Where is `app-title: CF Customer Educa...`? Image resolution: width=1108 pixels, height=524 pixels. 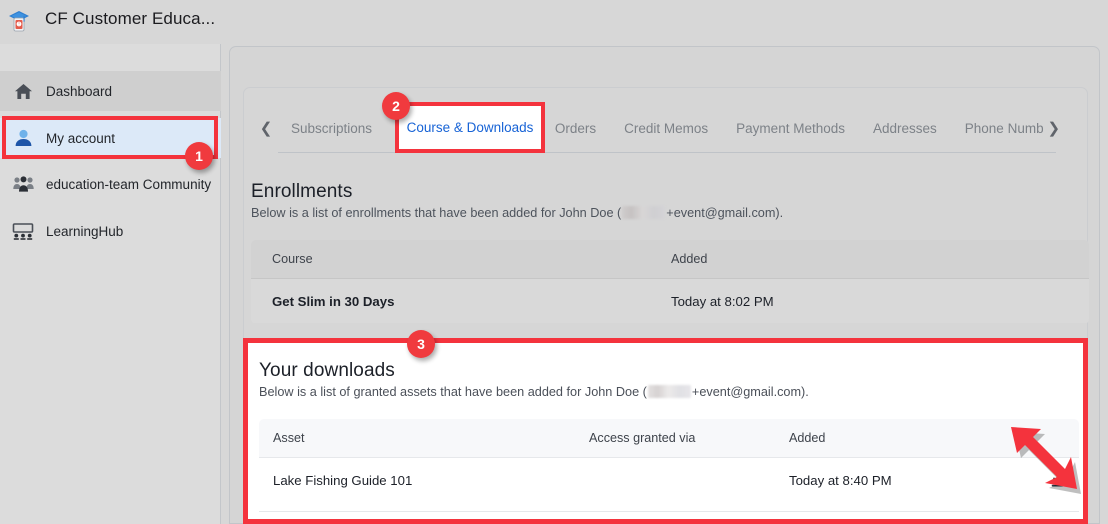 app-title: CF Customer Educa... is located at coordinates (130, 18).